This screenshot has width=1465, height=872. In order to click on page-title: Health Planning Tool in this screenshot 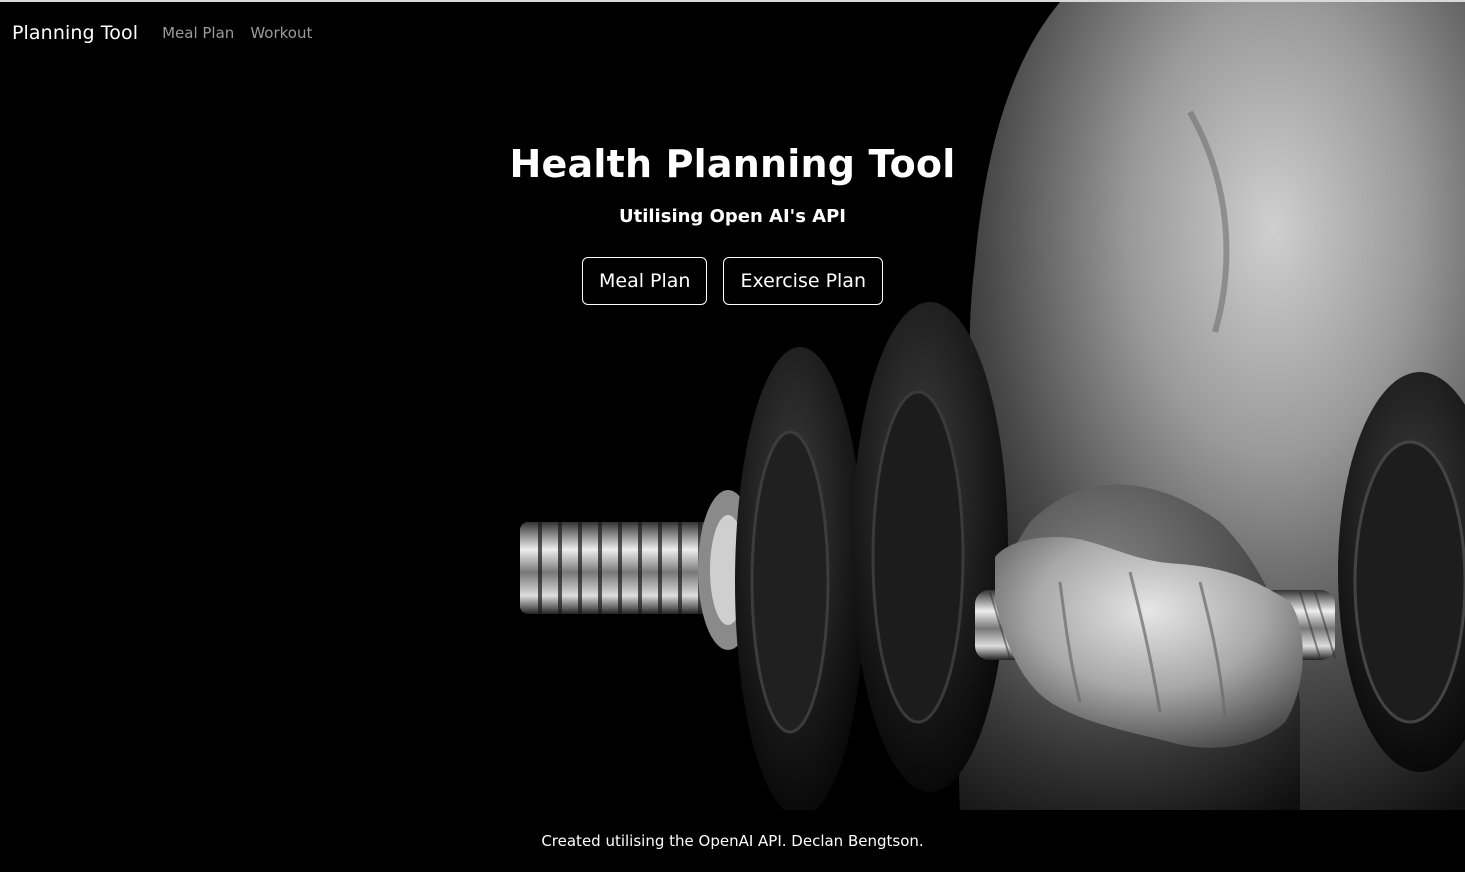, I will do `click(732, 164)`.